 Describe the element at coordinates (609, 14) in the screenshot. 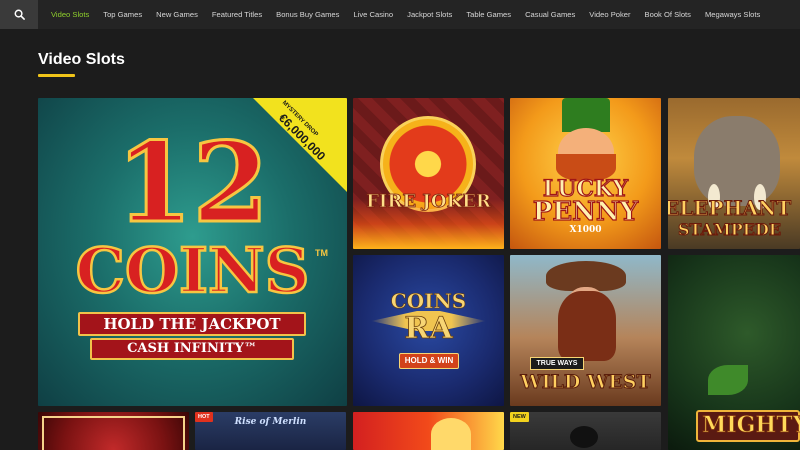

I see `tab-video-poker: Video Poker` at that location.